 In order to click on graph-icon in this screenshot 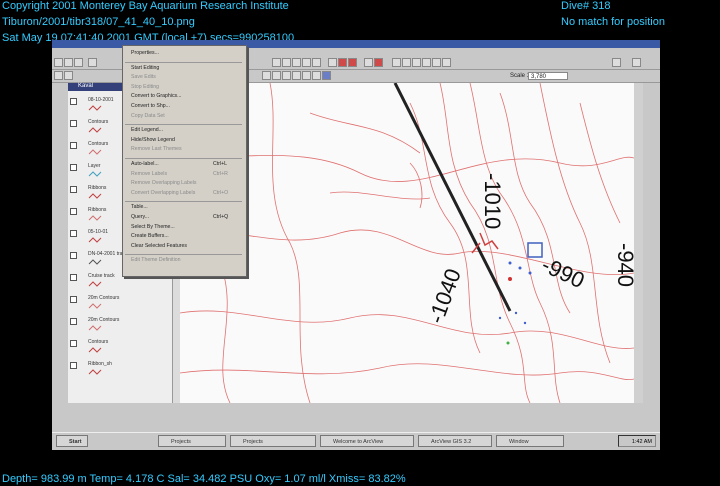, I will do `click(436, 62)`.